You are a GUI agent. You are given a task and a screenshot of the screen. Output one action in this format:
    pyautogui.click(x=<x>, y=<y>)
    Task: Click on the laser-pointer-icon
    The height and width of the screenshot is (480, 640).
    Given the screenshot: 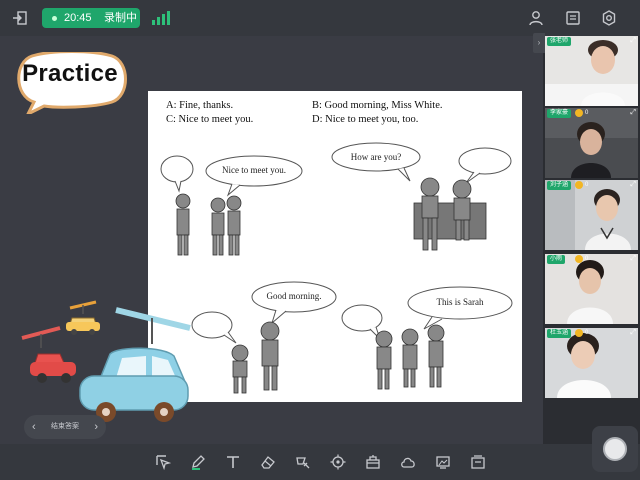 What is the action you would take?
    pyautogui.click(x=338, y=462)
    